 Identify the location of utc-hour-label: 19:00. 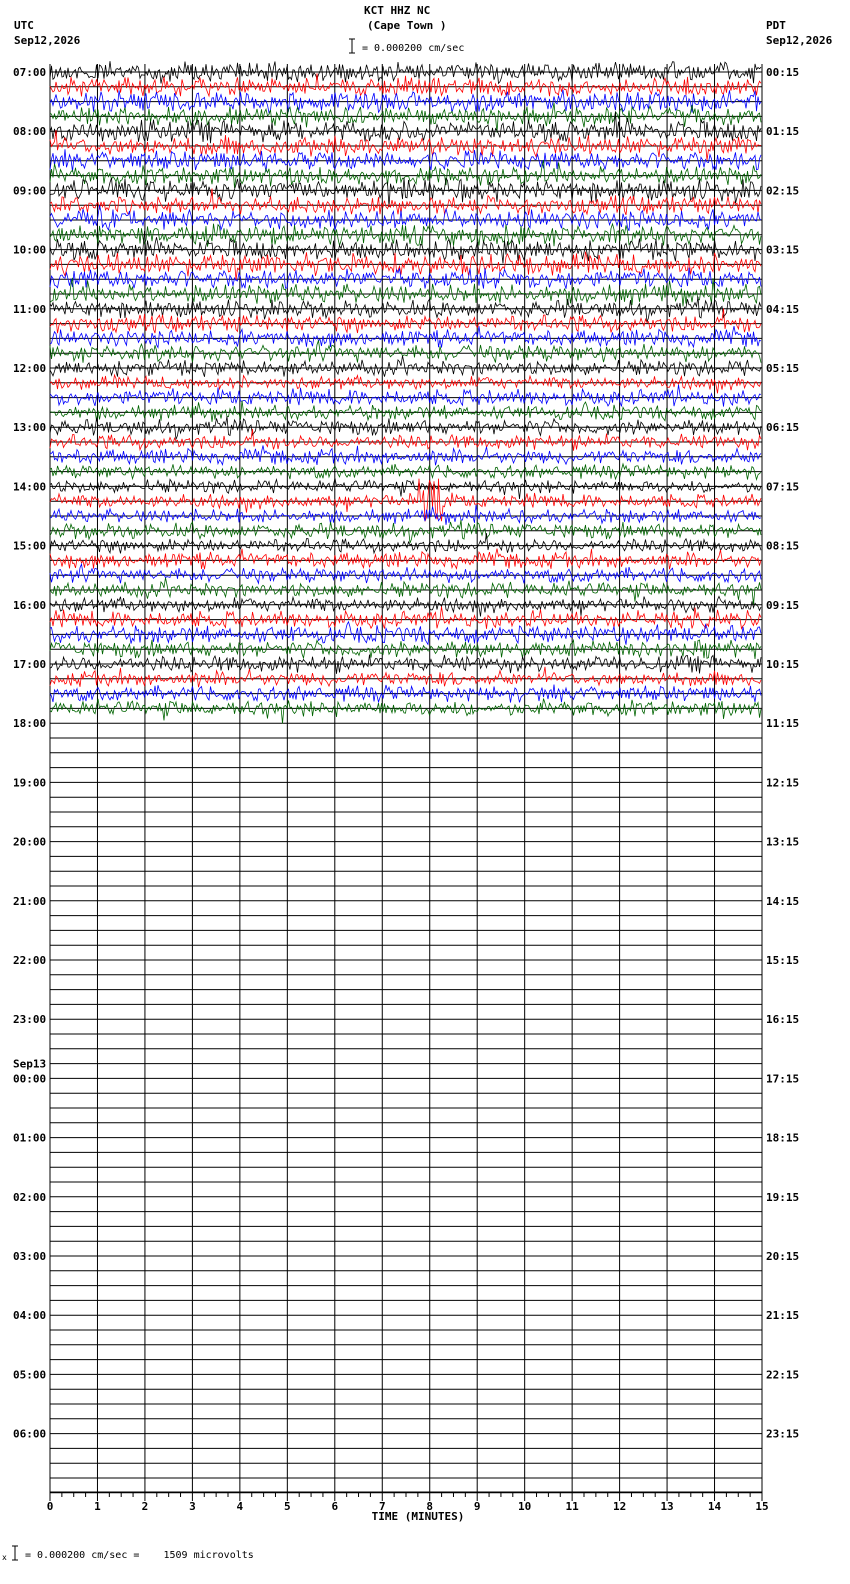
(29, 782).